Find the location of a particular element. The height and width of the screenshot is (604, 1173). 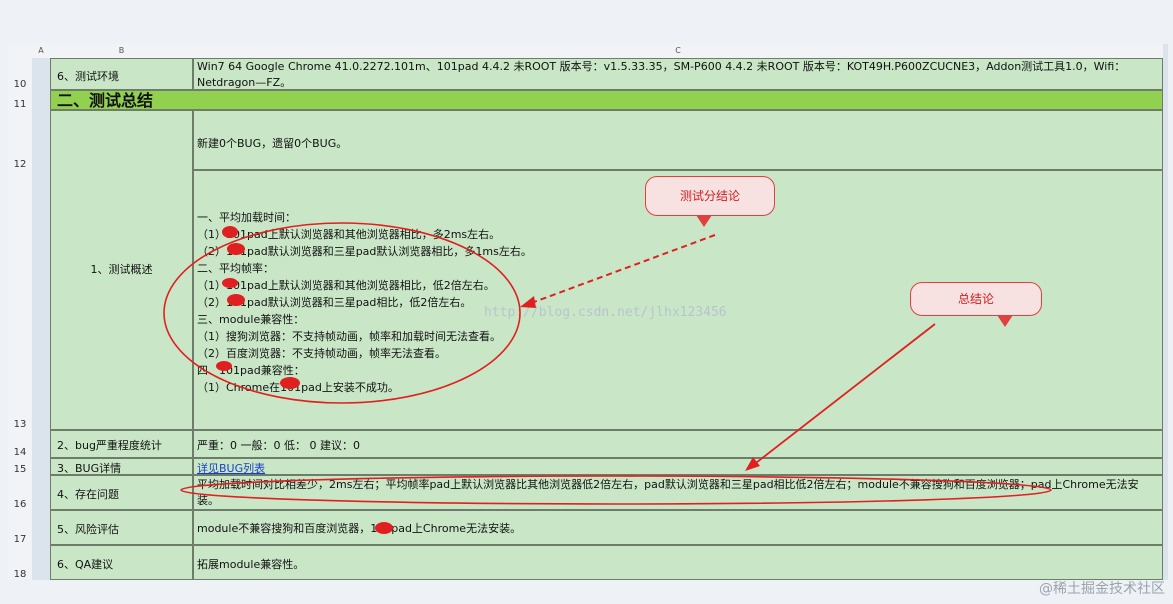

cell-c17: module不兼容搜狗和百度浏览器，101pad上Chrome无法安装。 is located at coordinates (678, 527).